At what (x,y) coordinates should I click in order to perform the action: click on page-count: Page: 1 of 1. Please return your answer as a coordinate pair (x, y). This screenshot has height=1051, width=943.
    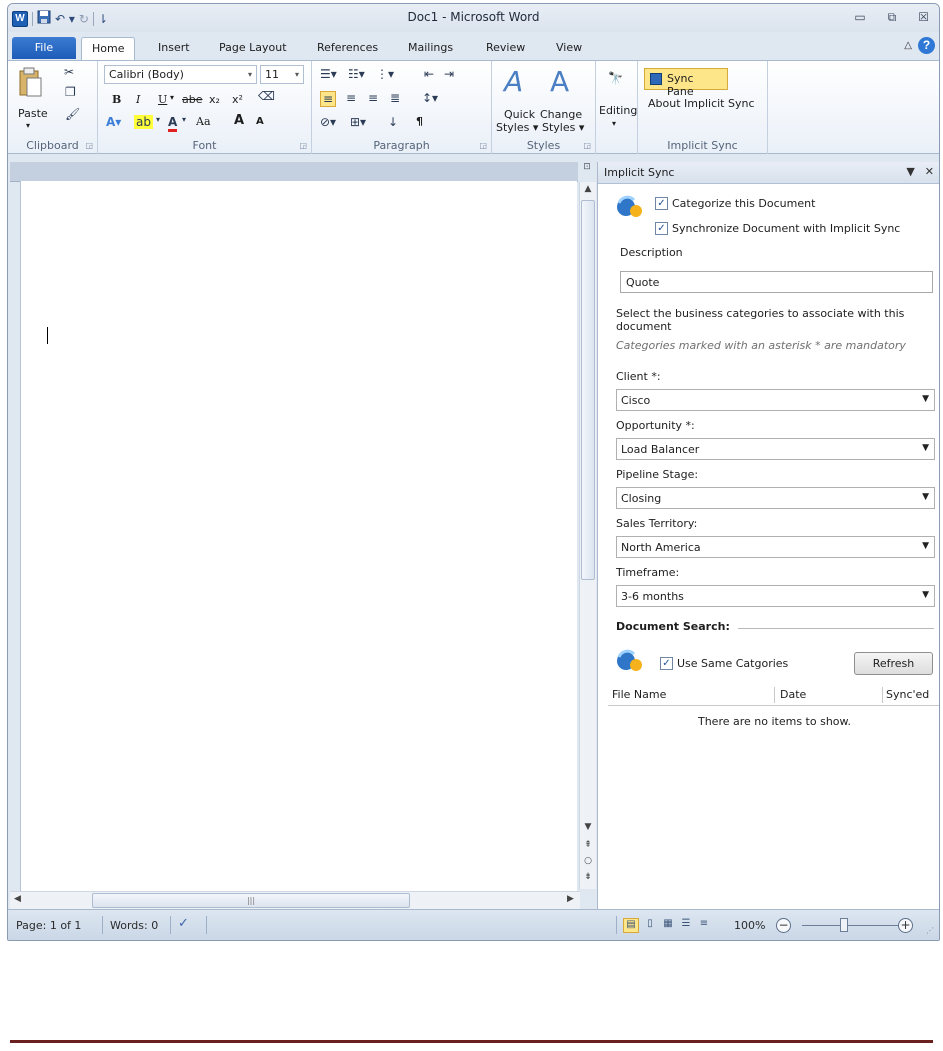
    Looking at the image, I should click on (48, 925).